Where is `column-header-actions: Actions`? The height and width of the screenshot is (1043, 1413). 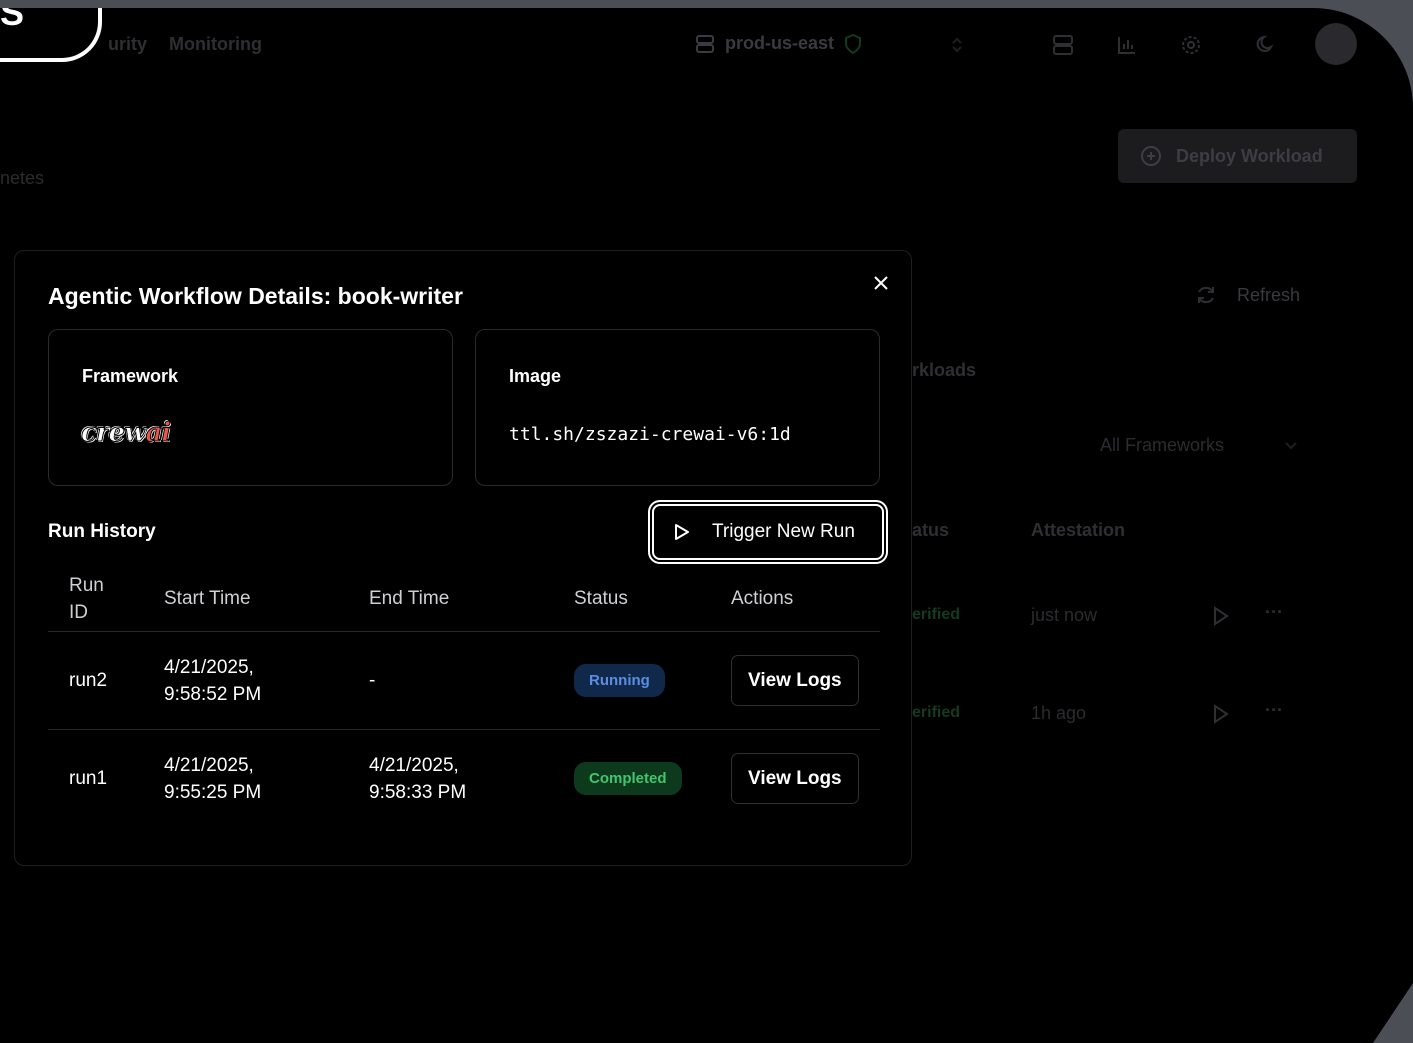 column-header-actions: Actions is located at coordinates (805, 599).